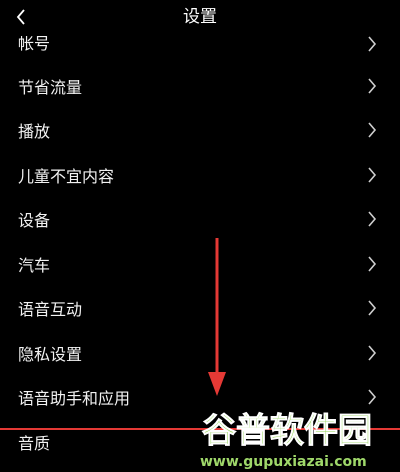 This screenshot has height=472, width=400. Describe the element at coordinates (34, 443) in the screenshot. I see `settings-item-label: 音质` at that location.